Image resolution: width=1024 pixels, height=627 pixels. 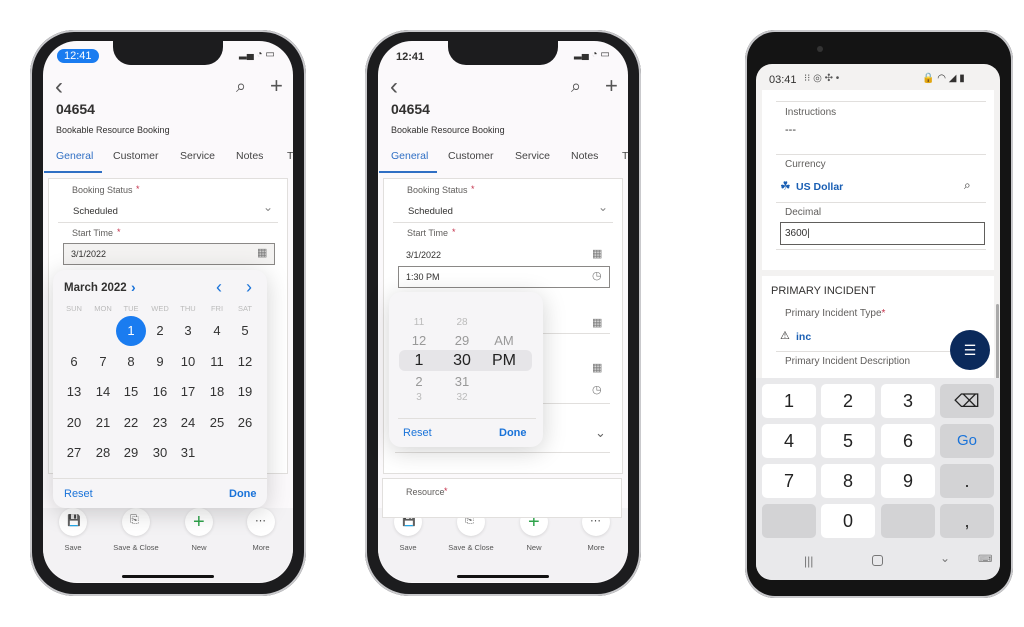 I want to click on calendar-day: 29, so click(x=131, y=452).